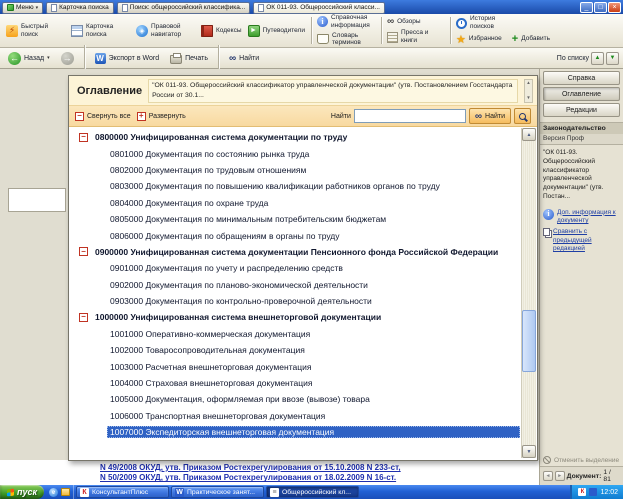 This screenshot has height=499, width=623. What do you see at coordinates (295, 203) in the screenshot?
I see `toc-tree-item: 0804000 Документация по охране труда` at bounding box center [295, 203].